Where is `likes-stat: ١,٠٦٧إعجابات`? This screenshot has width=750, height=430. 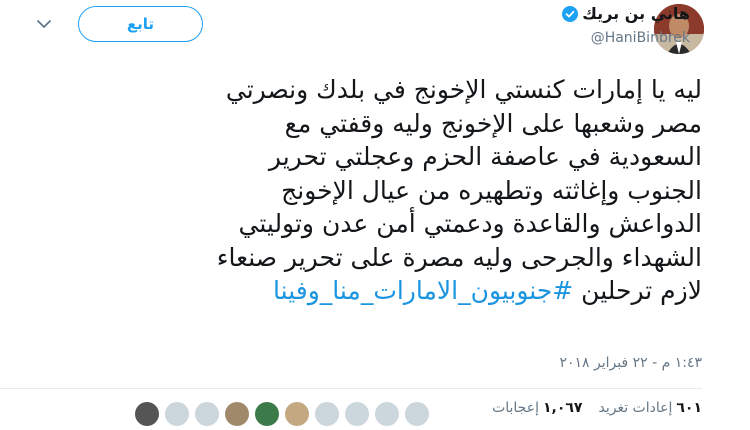
likes-stat: ١,٠٦٧إعجابات is located at coordinates (537, 408).